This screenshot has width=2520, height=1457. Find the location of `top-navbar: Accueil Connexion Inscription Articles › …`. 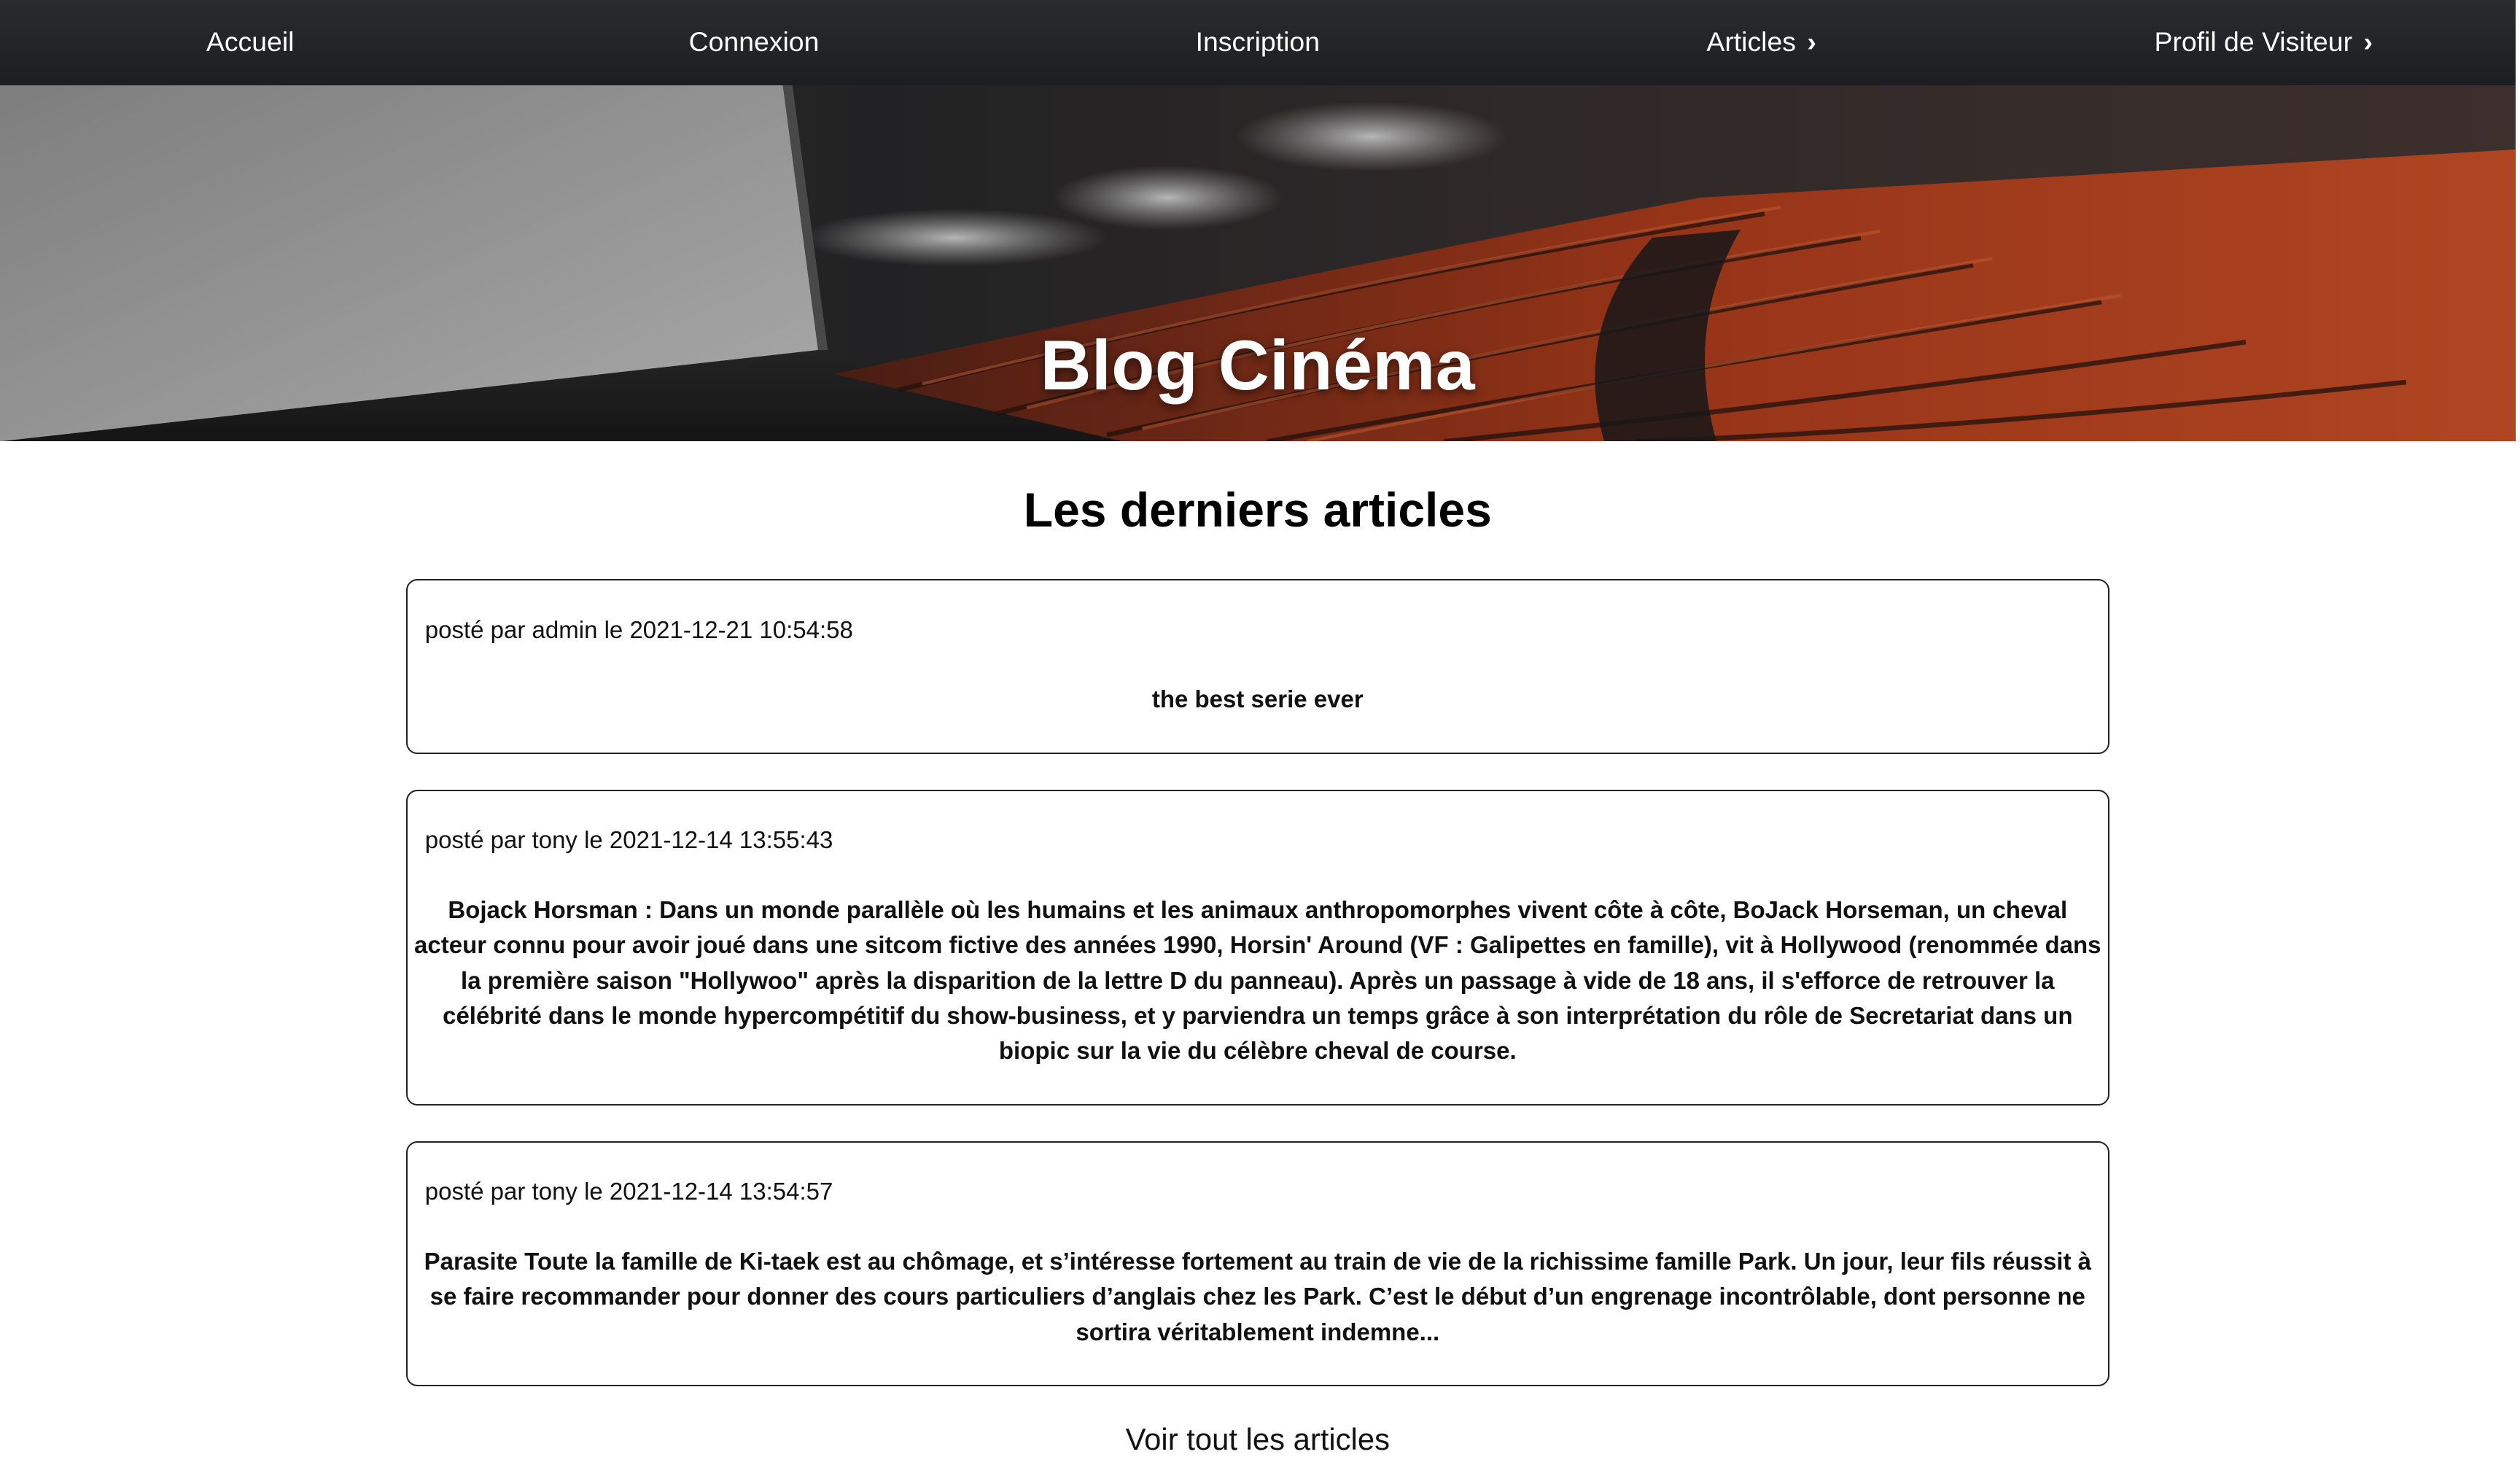

top-navbar: Accueil Connexion Inscription Articles › … is located at coordinates (1258, 43).